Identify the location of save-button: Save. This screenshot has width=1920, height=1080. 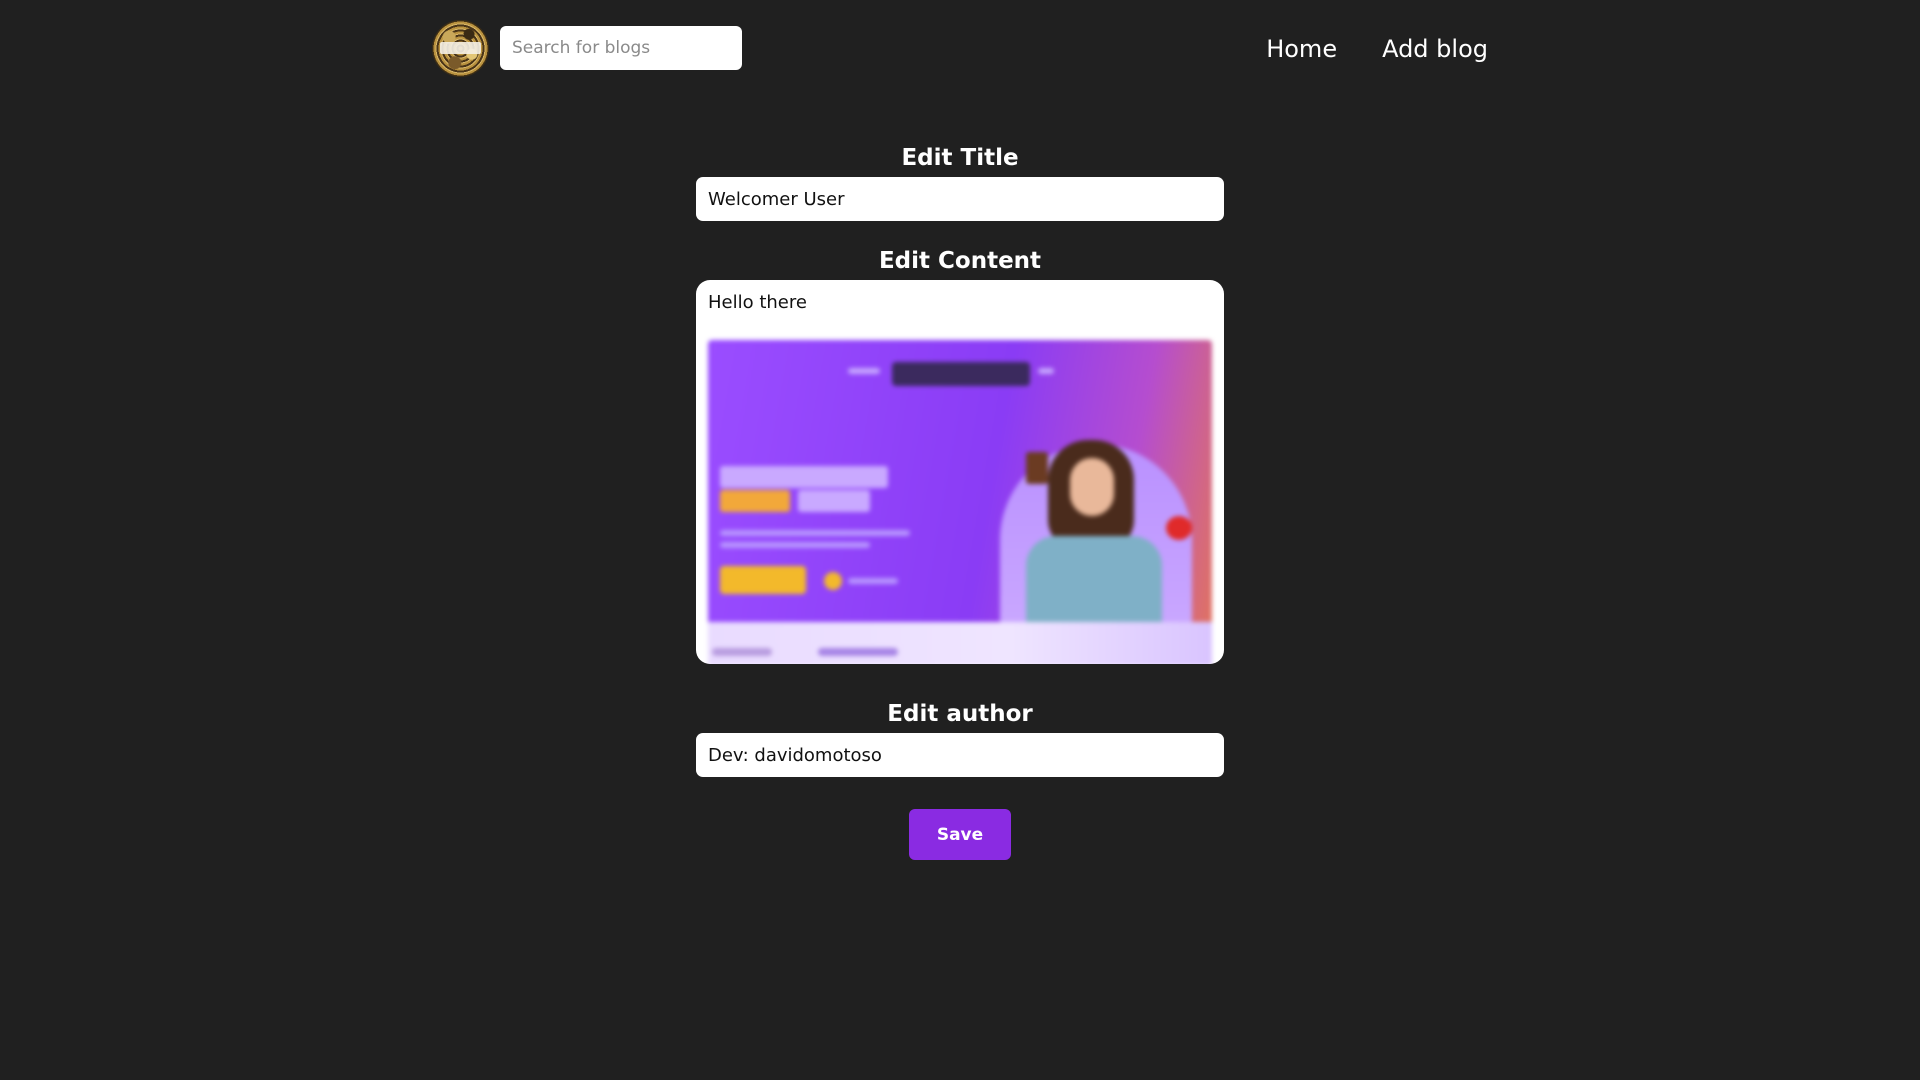
(960, 834).